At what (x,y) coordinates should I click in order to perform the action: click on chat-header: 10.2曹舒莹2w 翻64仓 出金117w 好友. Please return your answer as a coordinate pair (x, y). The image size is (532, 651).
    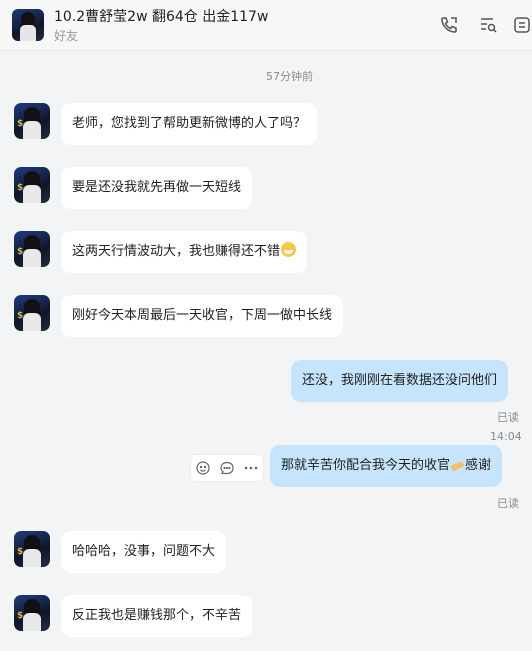
    Looking at the image, I should click on (266, 25).